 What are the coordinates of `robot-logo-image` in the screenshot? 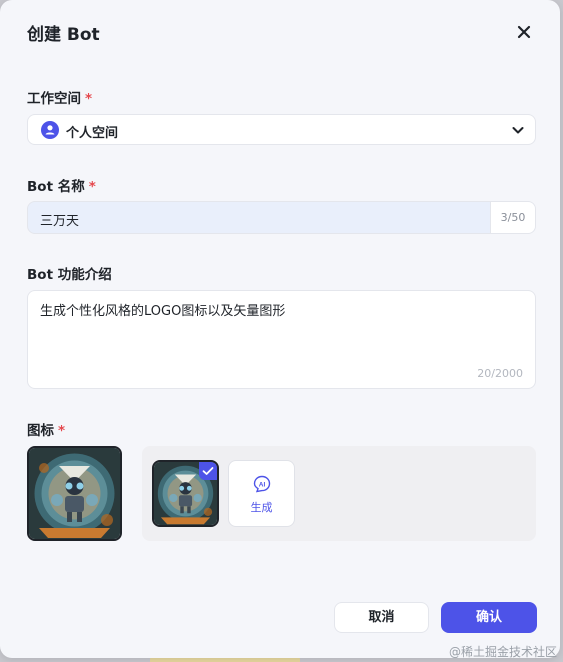 It's located at (74, 493).